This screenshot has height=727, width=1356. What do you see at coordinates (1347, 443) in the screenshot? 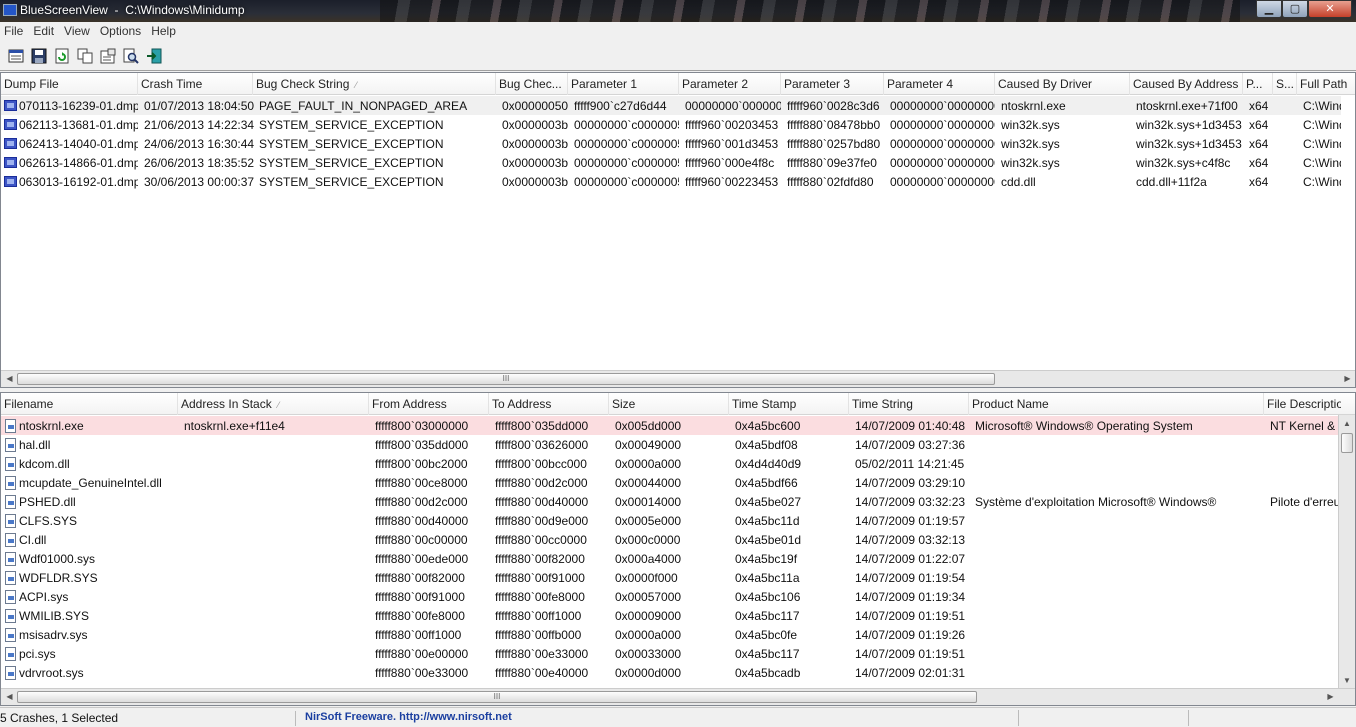
I see `scroll-thumb` at bounding box center [1347, 443].